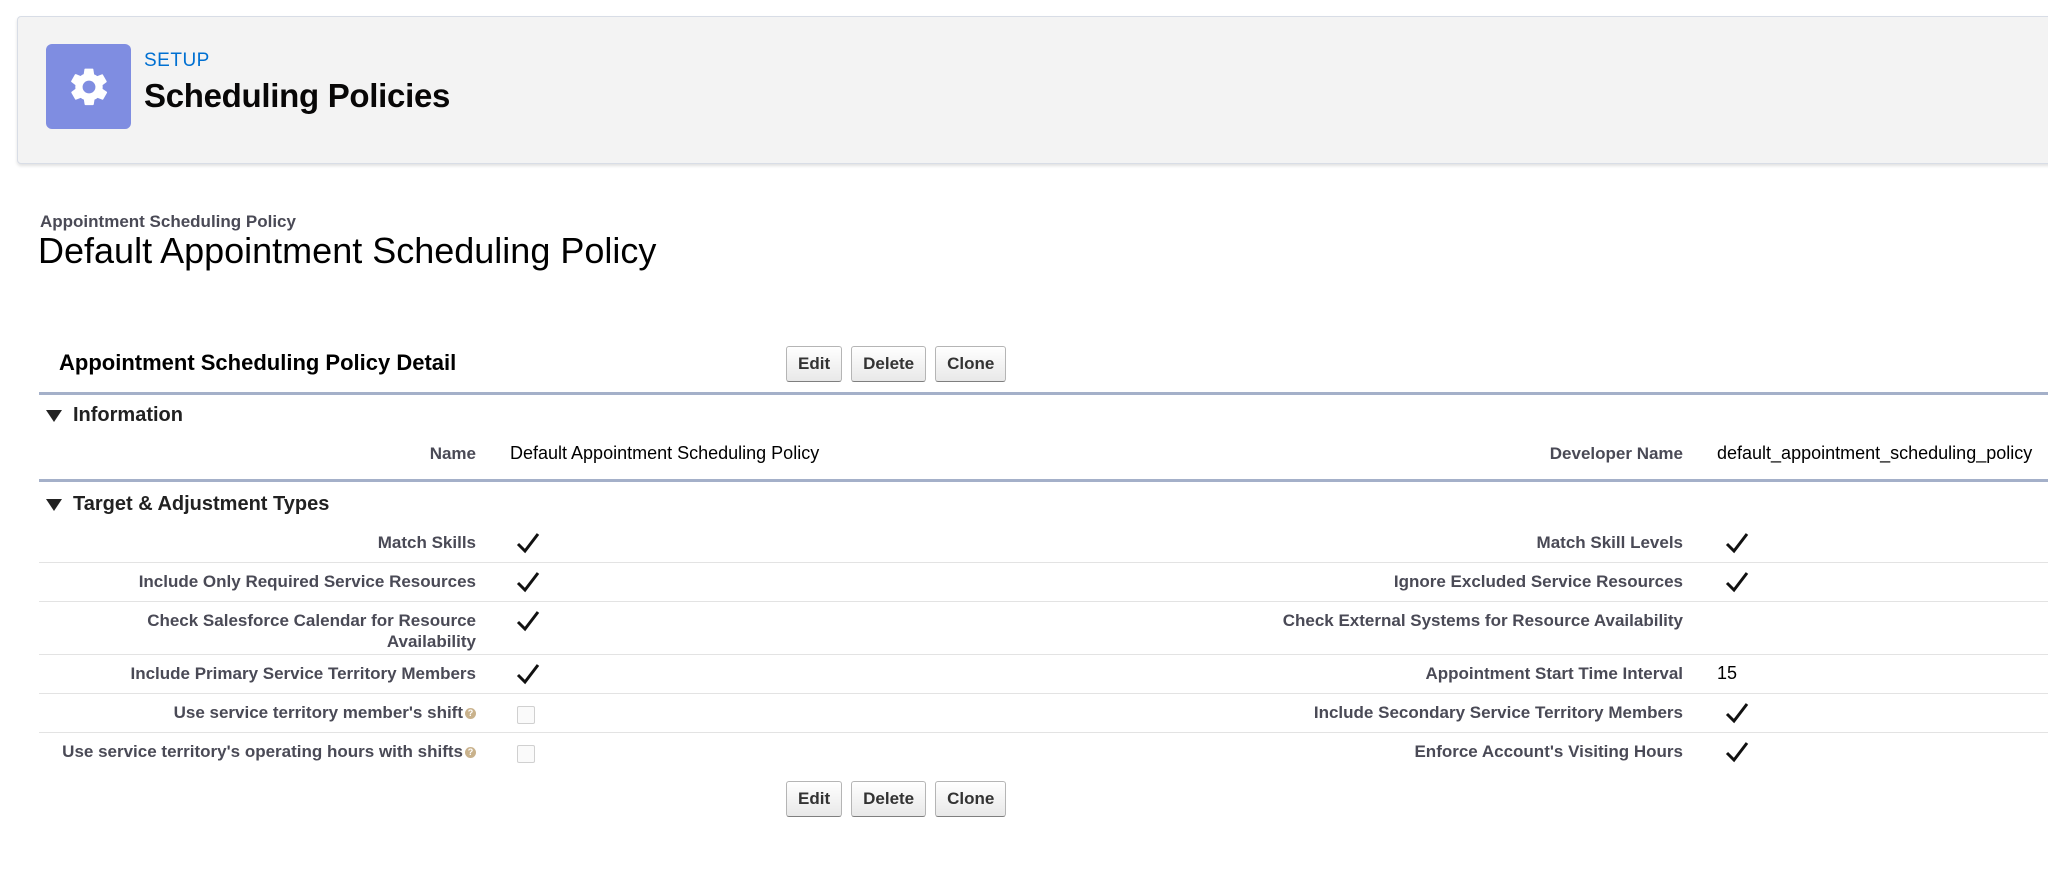 The width and height of the screenshot is (2048, 890). Describe the element at coordinates (1043, 504) in the screenshot. I see `section-targets-toggle: Target & Adjustment Types` at that location.